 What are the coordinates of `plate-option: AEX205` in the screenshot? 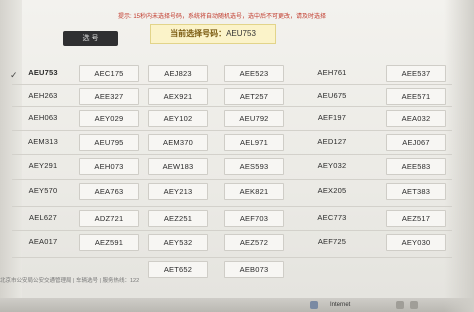 It's located at (332, 190).